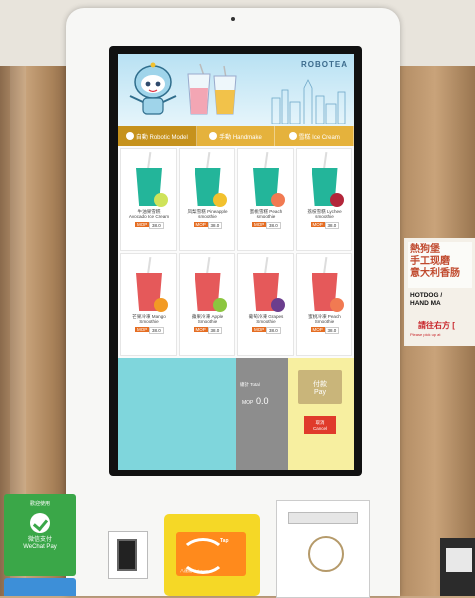  What do you see at coordinates (40, 523) in the screenshot?
I see `wechat-pay-icon` at bounding box center [40, 523].